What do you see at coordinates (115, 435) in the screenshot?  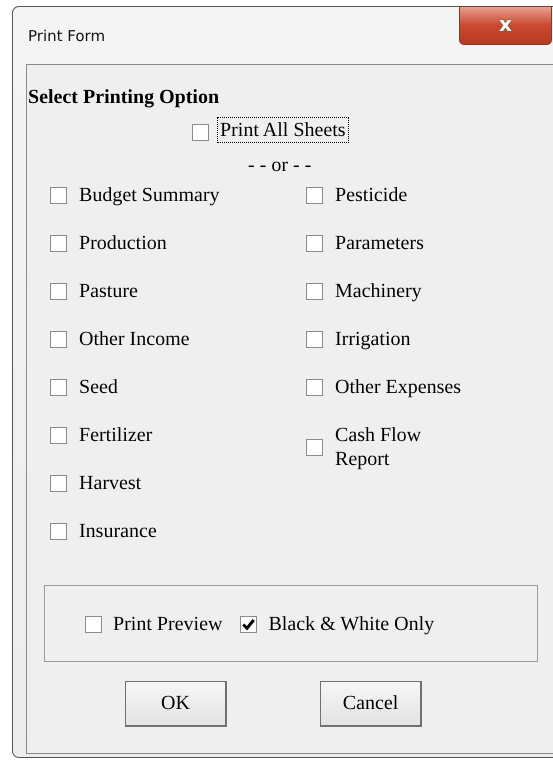 I see `checkbox-label: Fertilizer` at bounding box center [115, 435].